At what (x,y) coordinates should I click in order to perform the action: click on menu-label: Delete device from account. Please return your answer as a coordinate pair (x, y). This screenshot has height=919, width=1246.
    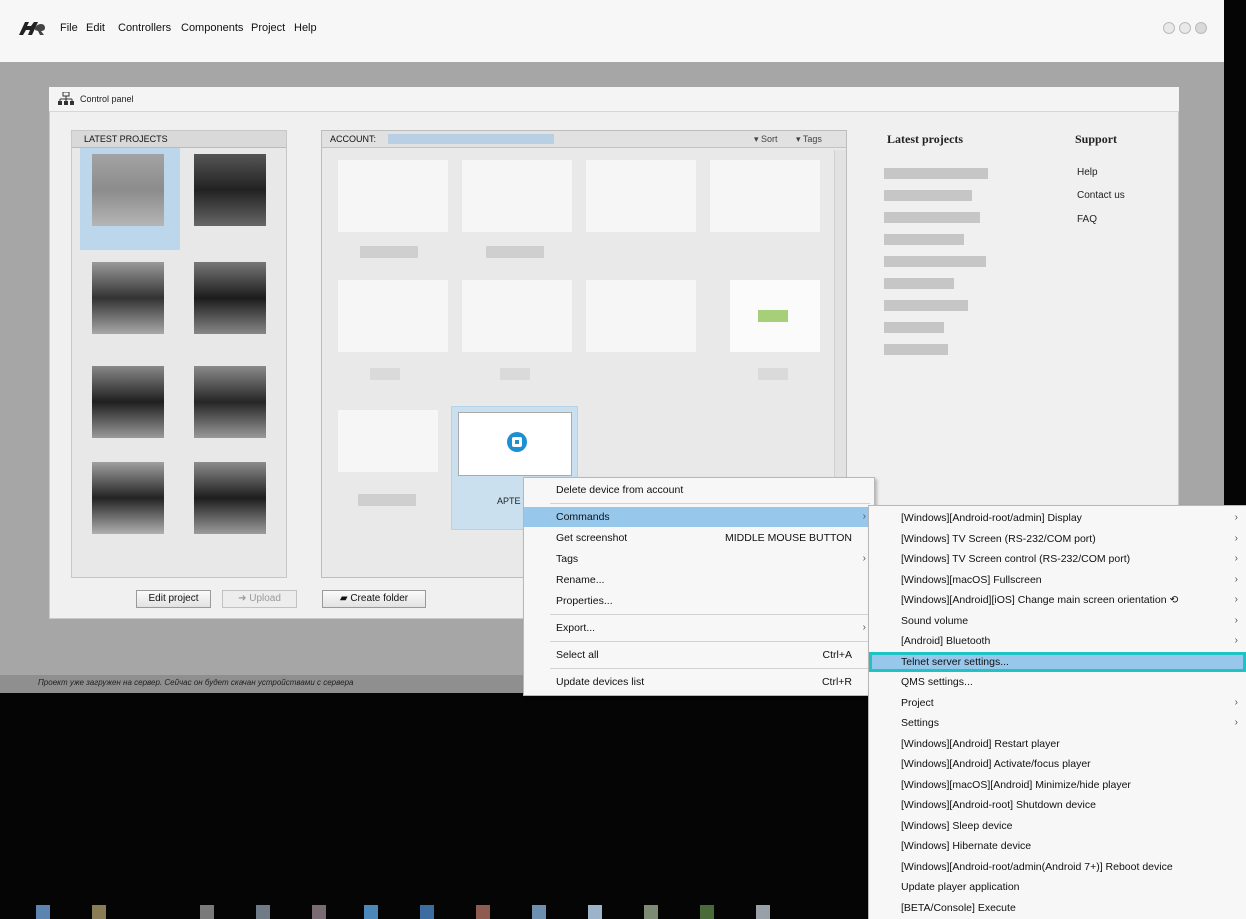
    Looking at the image, I should click on (620, 490).